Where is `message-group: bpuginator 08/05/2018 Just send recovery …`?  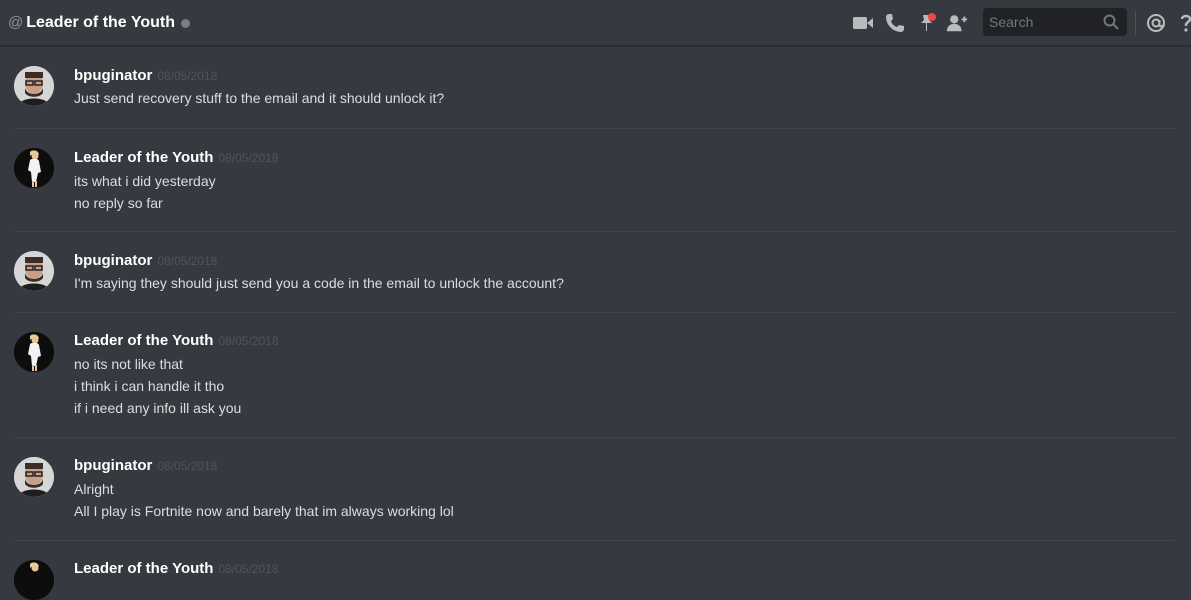 message-group: bpuginator 08/05/2018 Just send recovery … is located at coordinates (594, 88).